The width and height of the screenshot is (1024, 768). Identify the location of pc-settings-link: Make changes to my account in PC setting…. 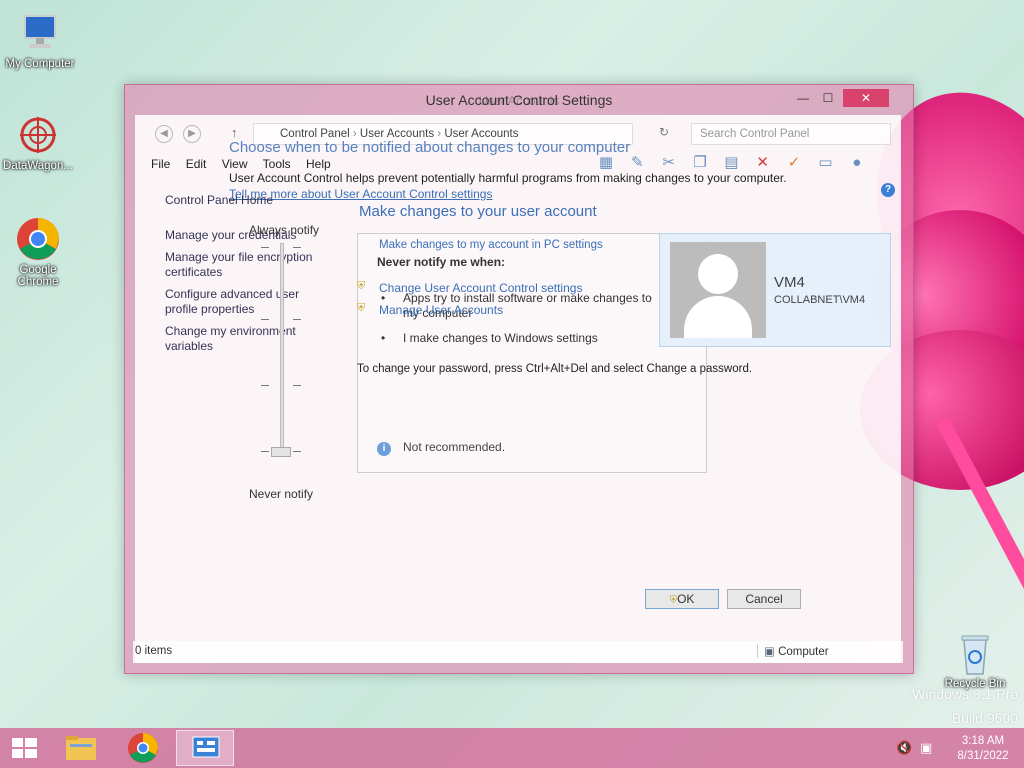
(491, 245).